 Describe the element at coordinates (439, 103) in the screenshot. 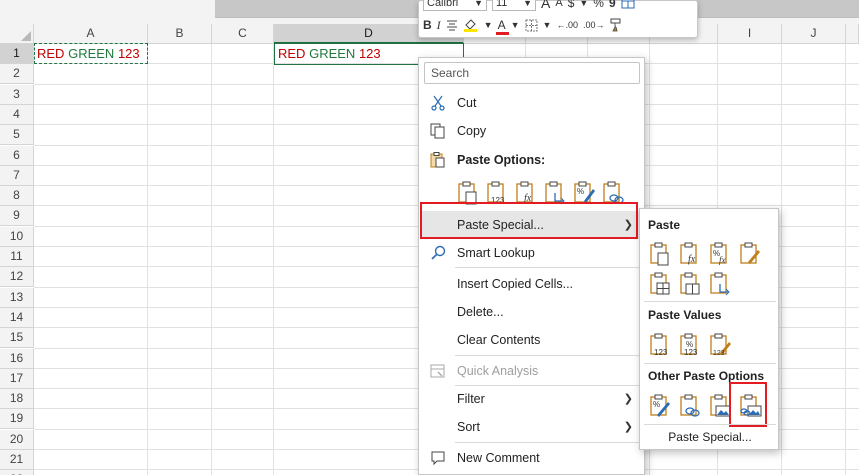

I see `scissors-icon` at that location.